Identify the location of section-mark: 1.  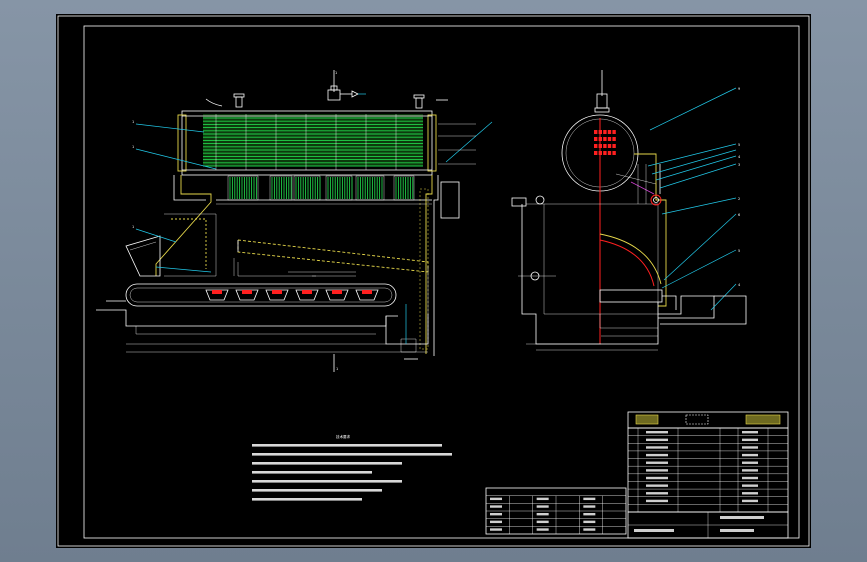
(337, 369).